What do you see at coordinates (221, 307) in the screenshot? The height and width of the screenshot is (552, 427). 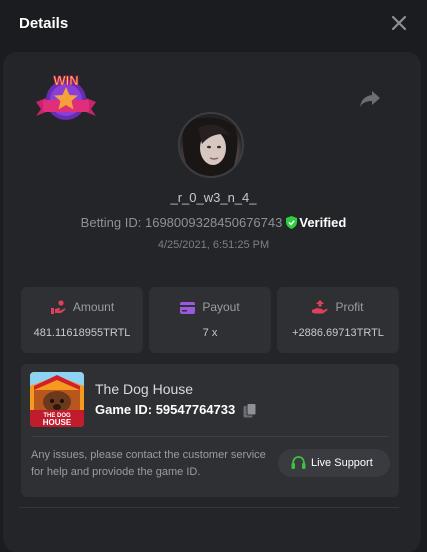 I see `stat-payout-label: Payout` at bounding box center [221, 307].